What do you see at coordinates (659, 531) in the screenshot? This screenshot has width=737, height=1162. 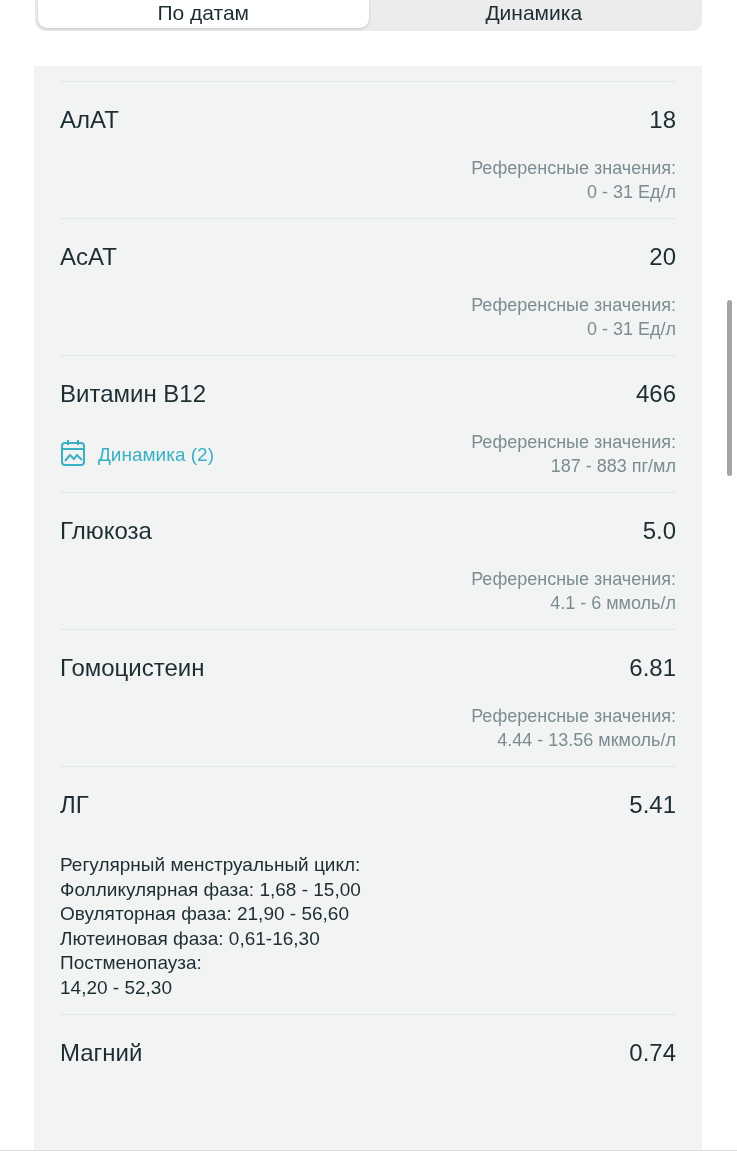 I see `test-value: 5.0` at bounding box center [659, 531].